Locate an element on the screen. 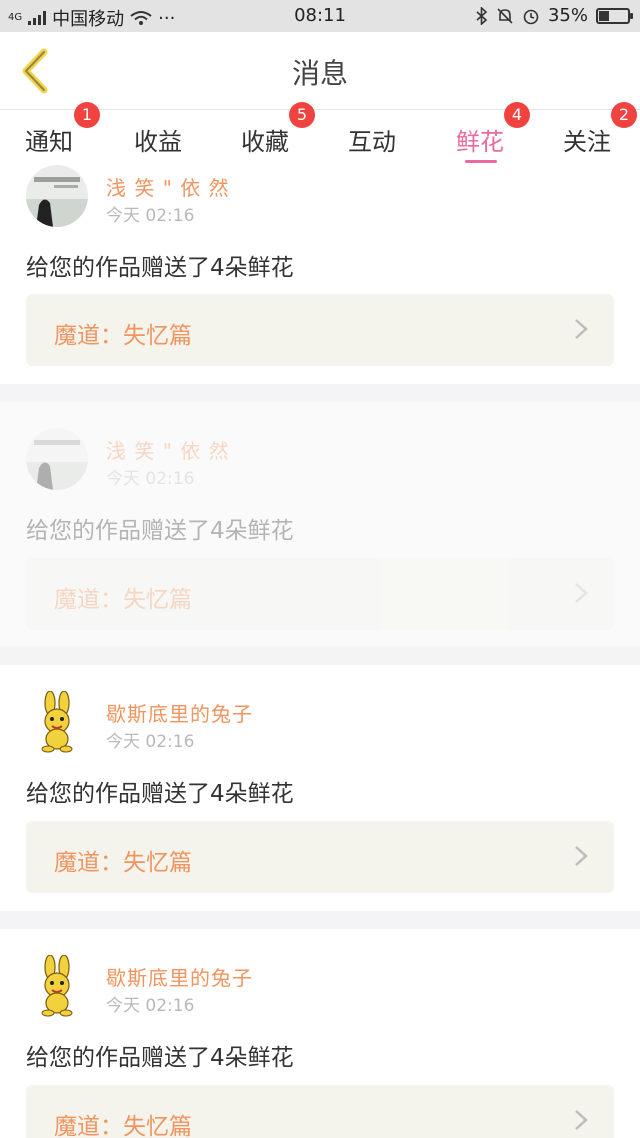 The image size is (640, 1138). header: 消息 is located at coordinates (320, 71).